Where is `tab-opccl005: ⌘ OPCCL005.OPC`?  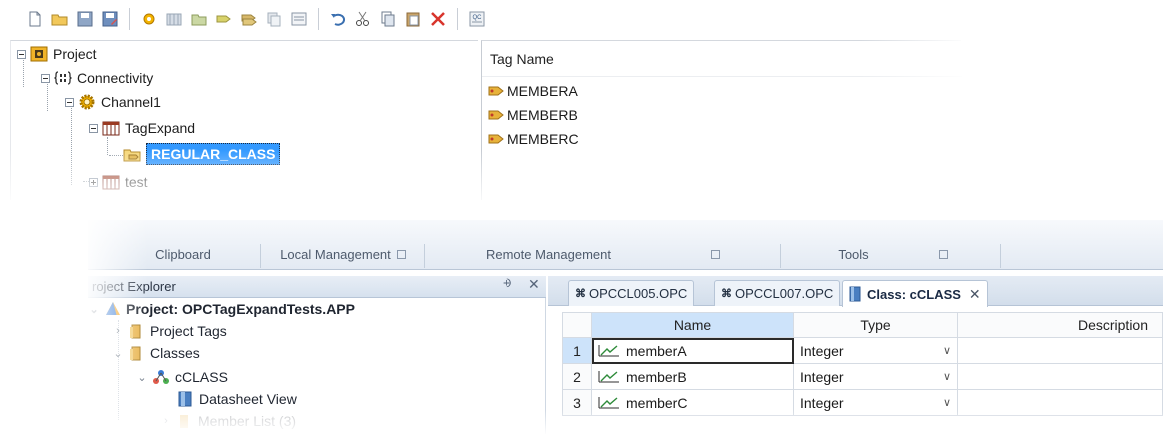 tab-opccl005: ⌘ OPCCL005.OPC is located at coordinates (631, 293).